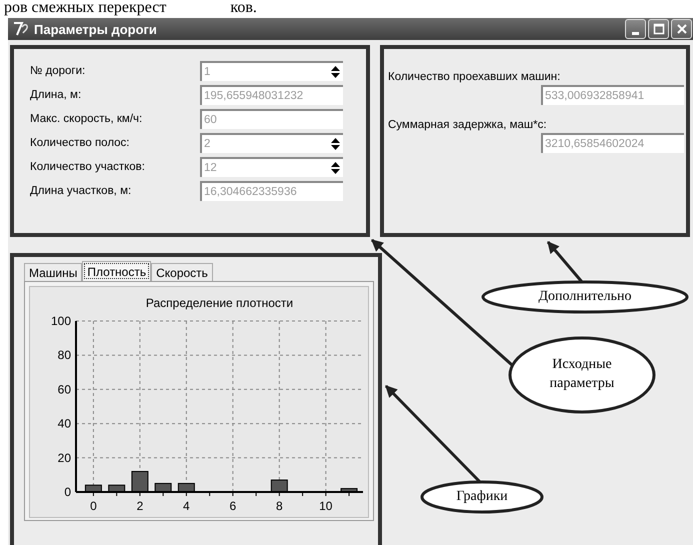  I want to click on callout-text: Графики, so click(482, 497).